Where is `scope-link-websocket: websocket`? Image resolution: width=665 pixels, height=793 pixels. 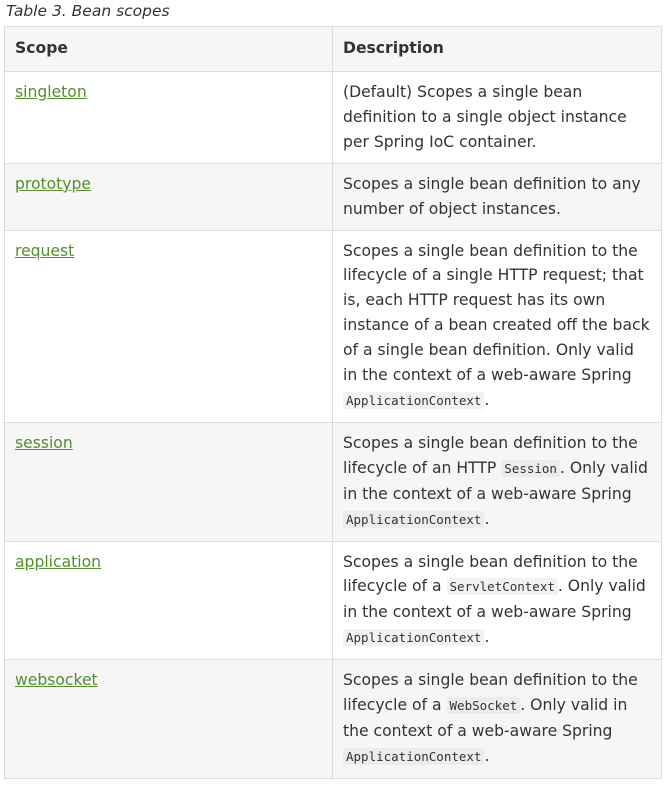 scope-link-websocket: websocket is located at coordinates (56, 680).